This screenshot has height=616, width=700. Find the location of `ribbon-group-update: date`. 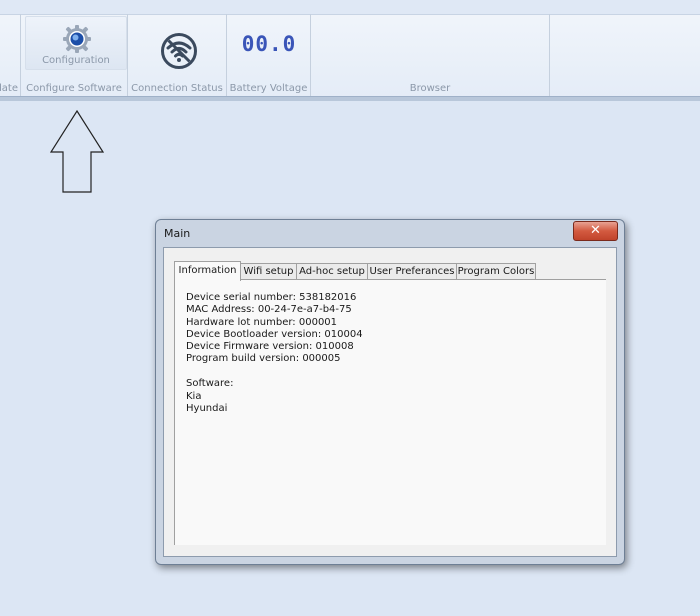

ribbon-group-update: date is located at coordinates (10, 55).